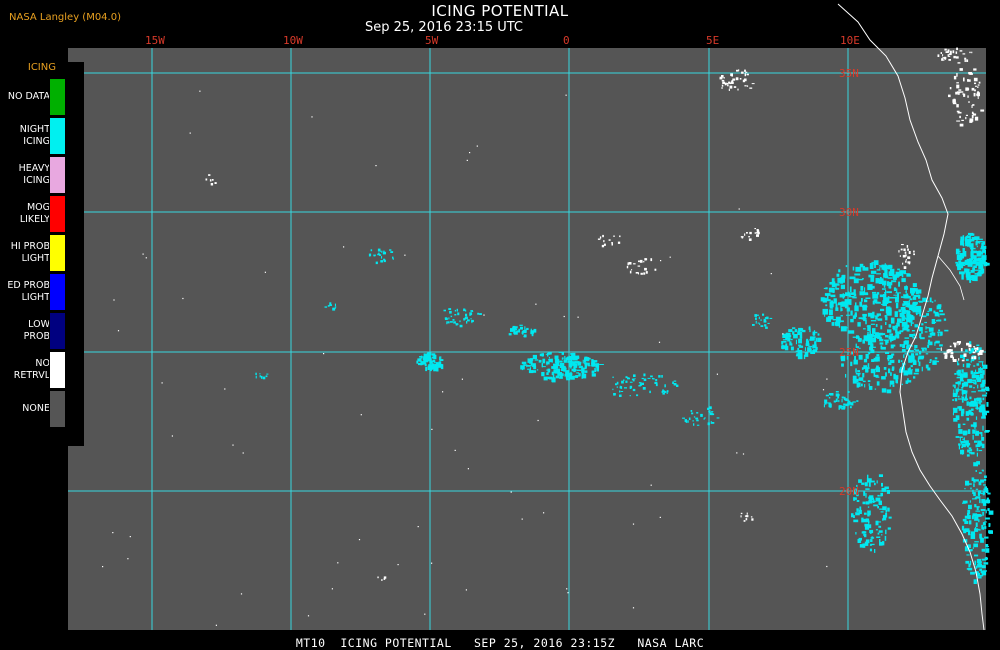  I want to click on legend-item-label: HEAVY ICING, so click(34, 174).